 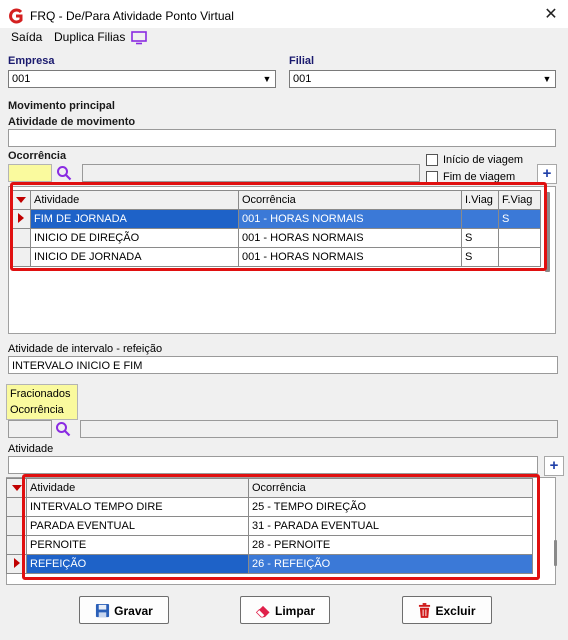 What do you see at coordinates (285, 610) in the screenshot?
I see `limpar-button: Limpar` at bounding box center [285, 610].